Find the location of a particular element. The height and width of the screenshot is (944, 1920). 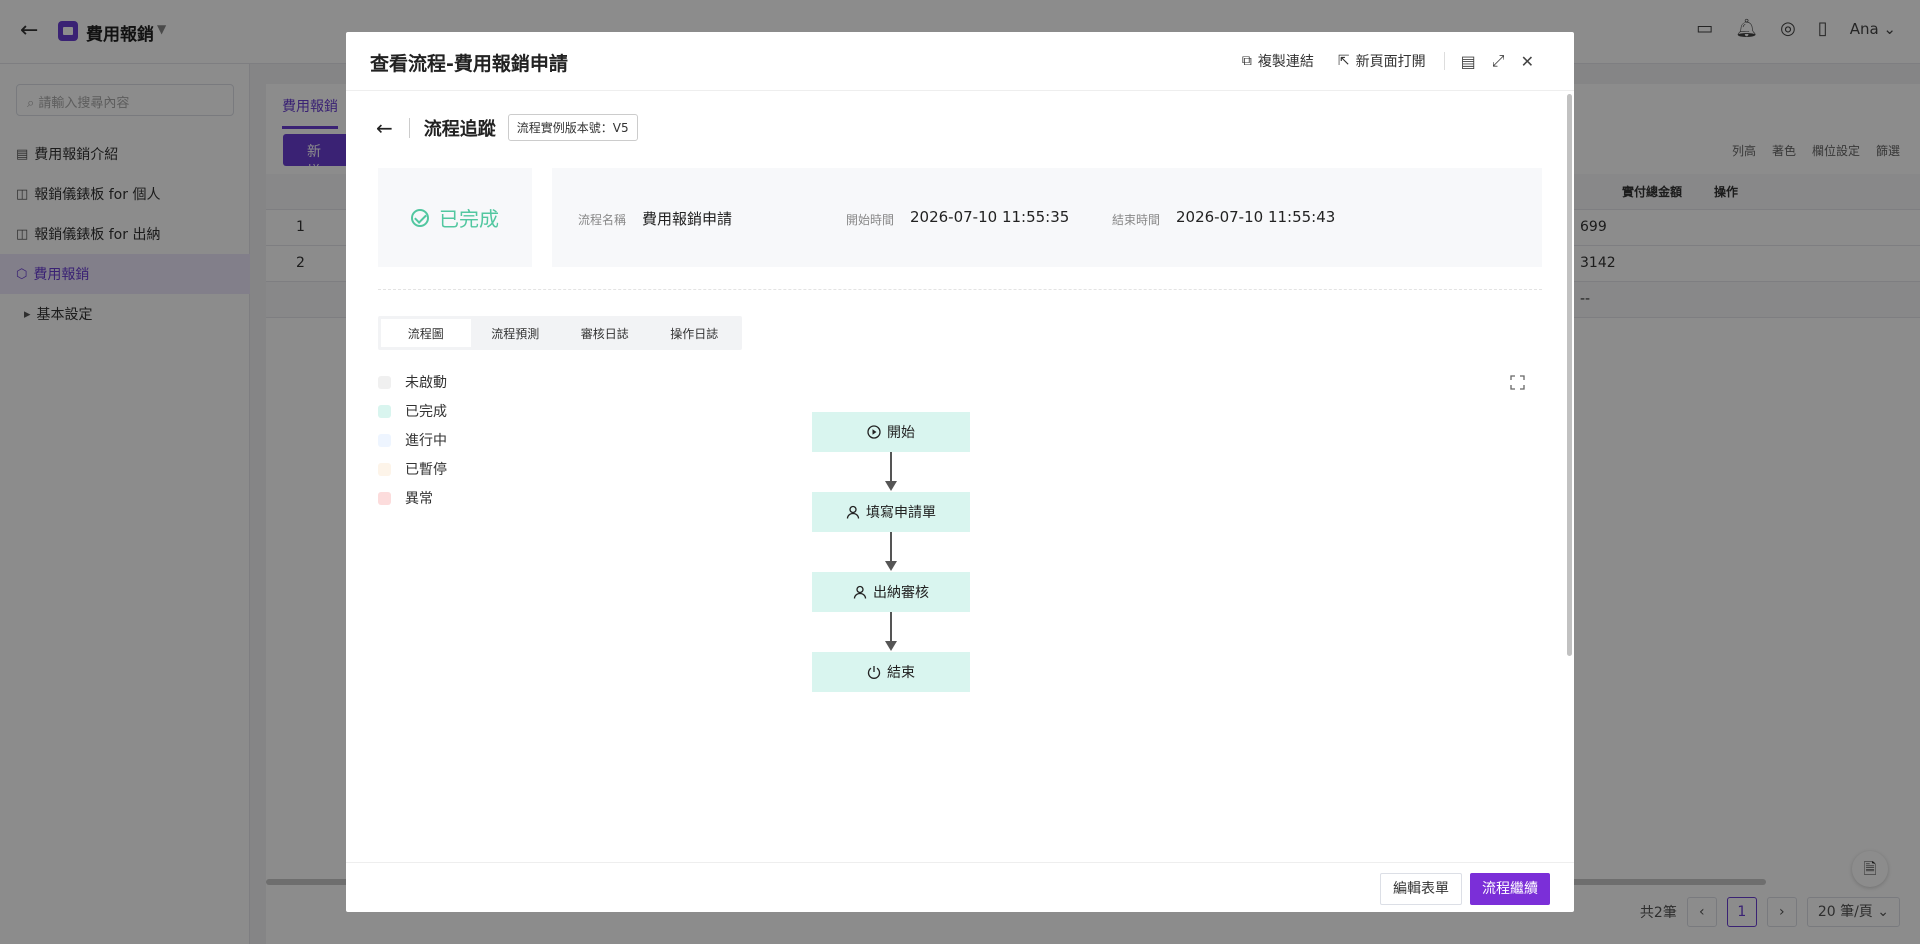

back-arrow-icon: ← is located at coordinates (384, 128).